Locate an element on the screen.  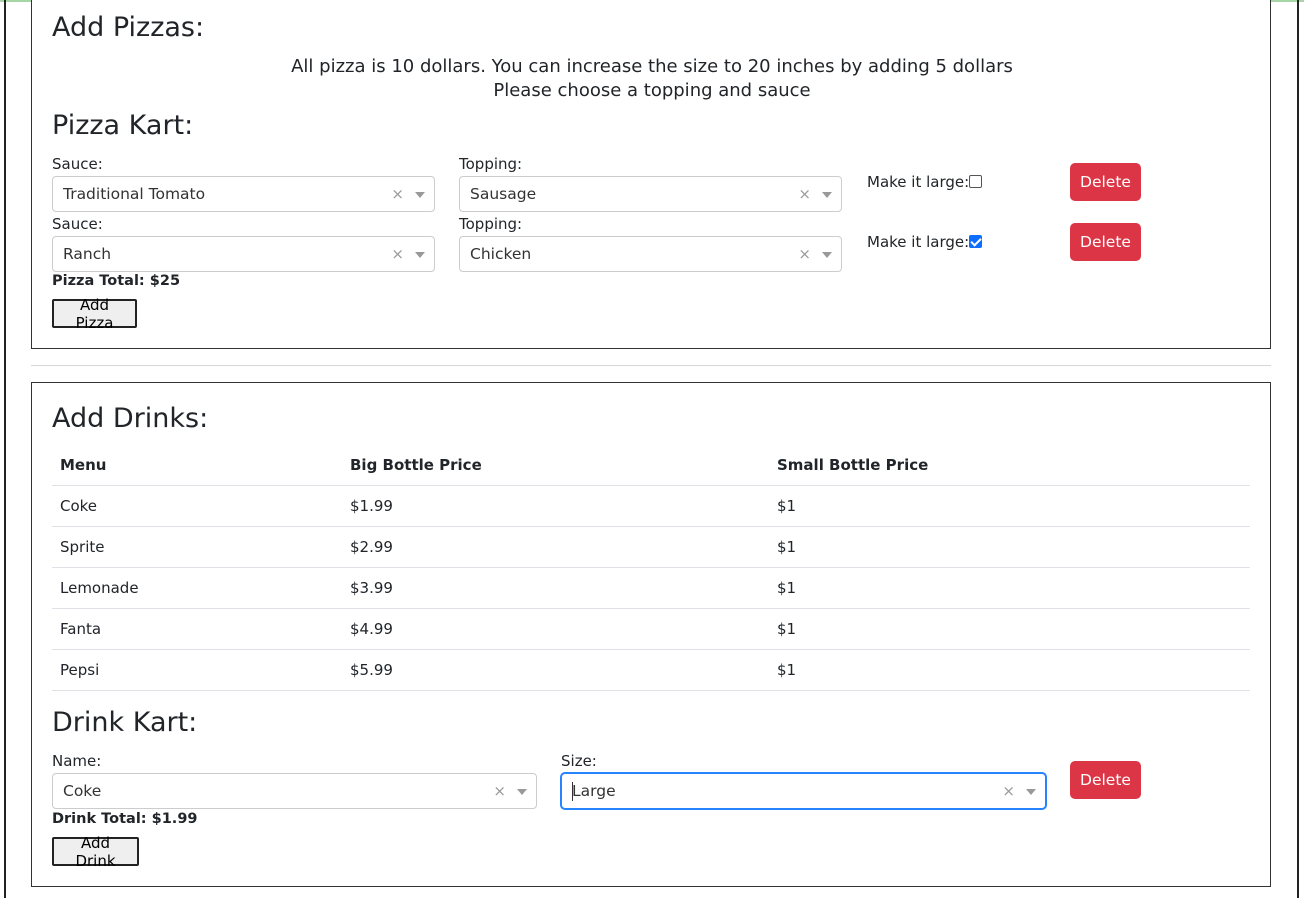
drink-name-cell: Lemonade is located at coordinates (197, 588).